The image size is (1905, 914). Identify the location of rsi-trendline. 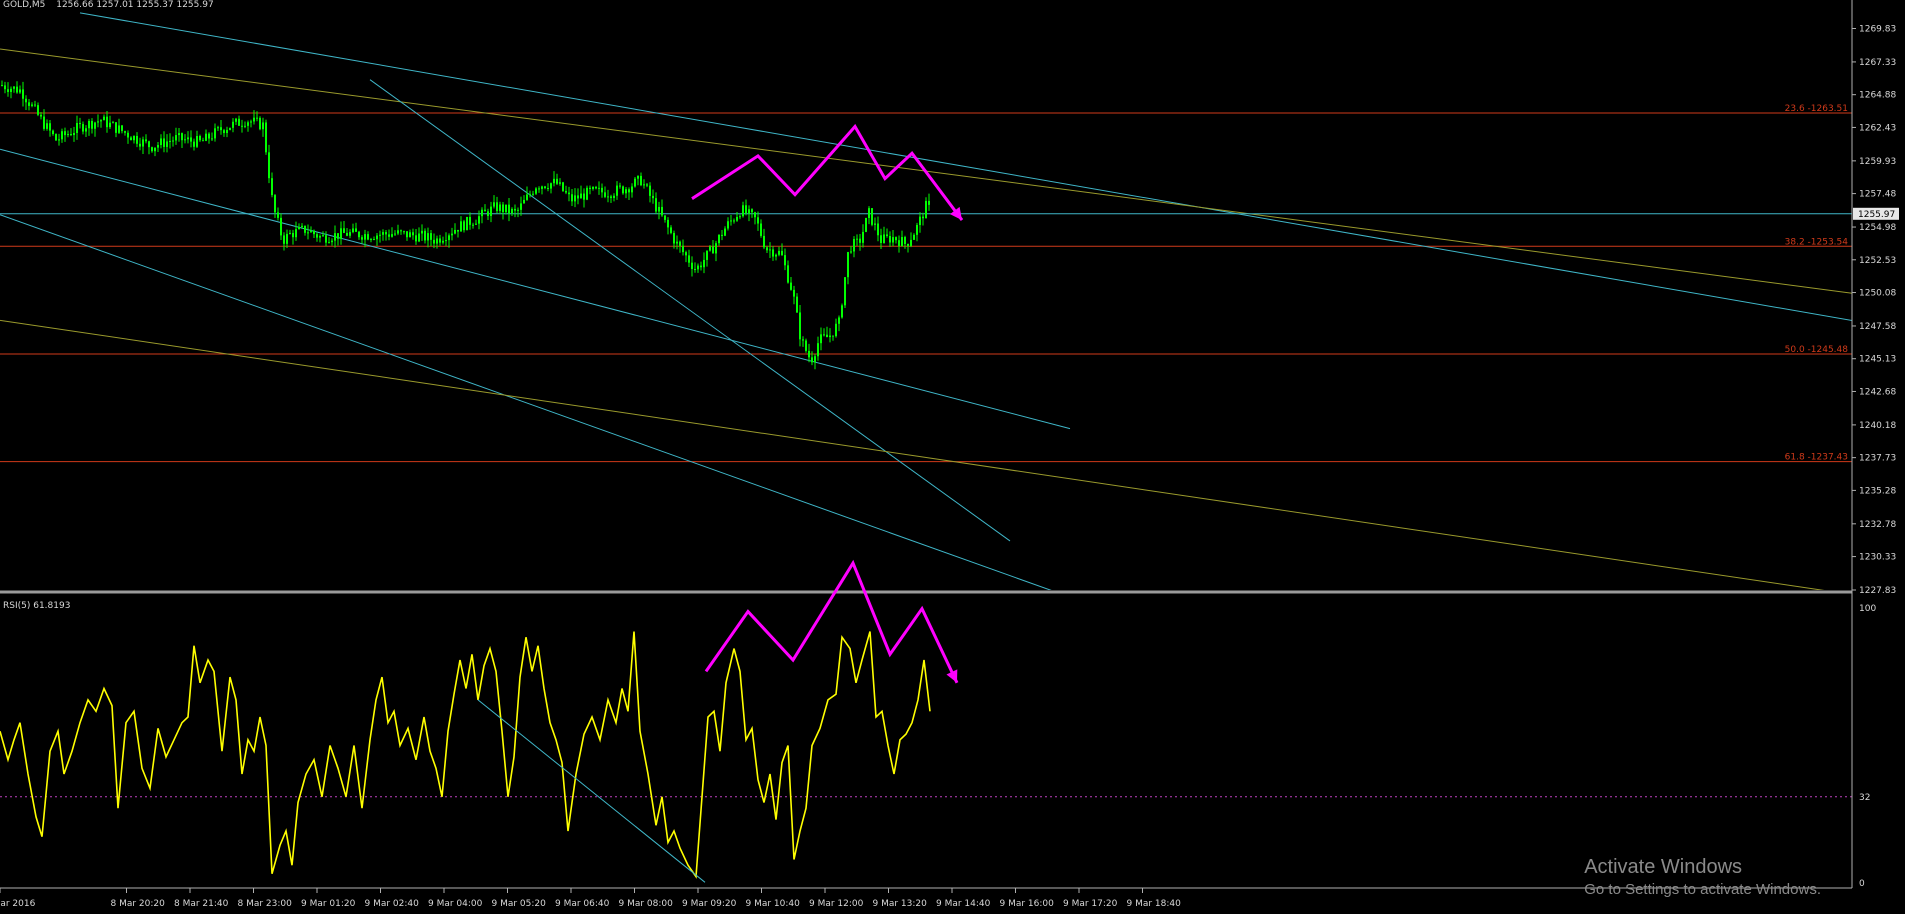
(591, 791).